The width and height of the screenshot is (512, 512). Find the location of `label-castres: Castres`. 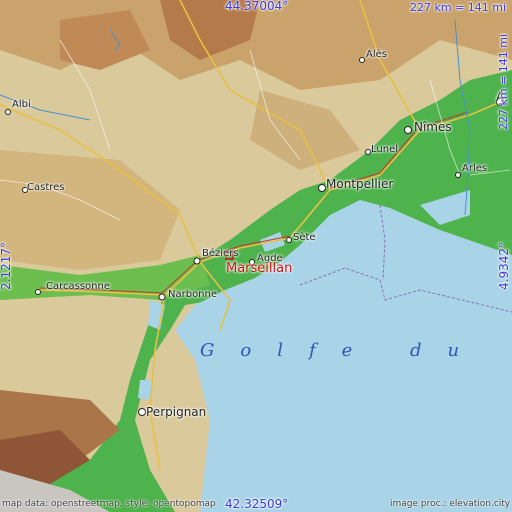

label-castres: Castres is located at coordinates (46, 187).